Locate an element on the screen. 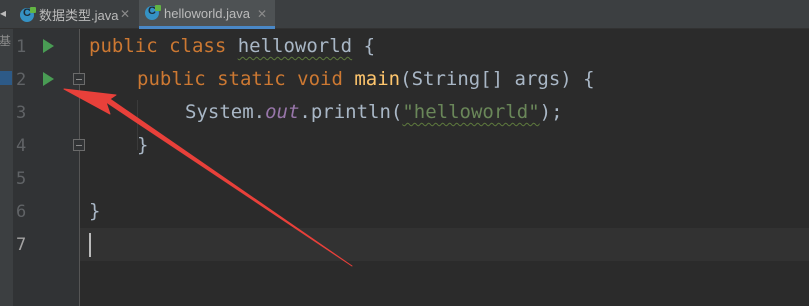 Image resolution: width=809 pixels, height=306 pixels. code-text: System. is located at coordinates (225, 112).